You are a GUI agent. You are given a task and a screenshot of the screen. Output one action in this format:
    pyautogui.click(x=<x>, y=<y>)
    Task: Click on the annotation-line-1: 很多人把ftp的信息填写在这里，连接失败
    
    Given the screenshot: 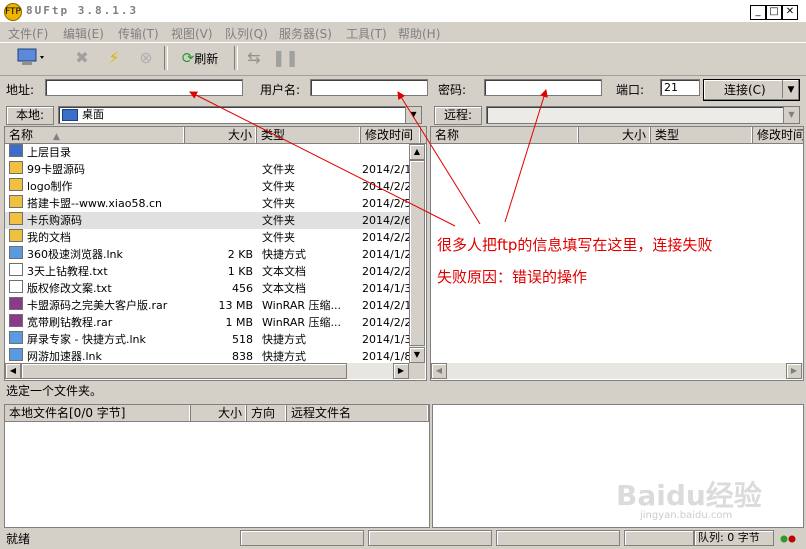 What is the action you would take?
    pyautogui.click(x=575, y=245)
    